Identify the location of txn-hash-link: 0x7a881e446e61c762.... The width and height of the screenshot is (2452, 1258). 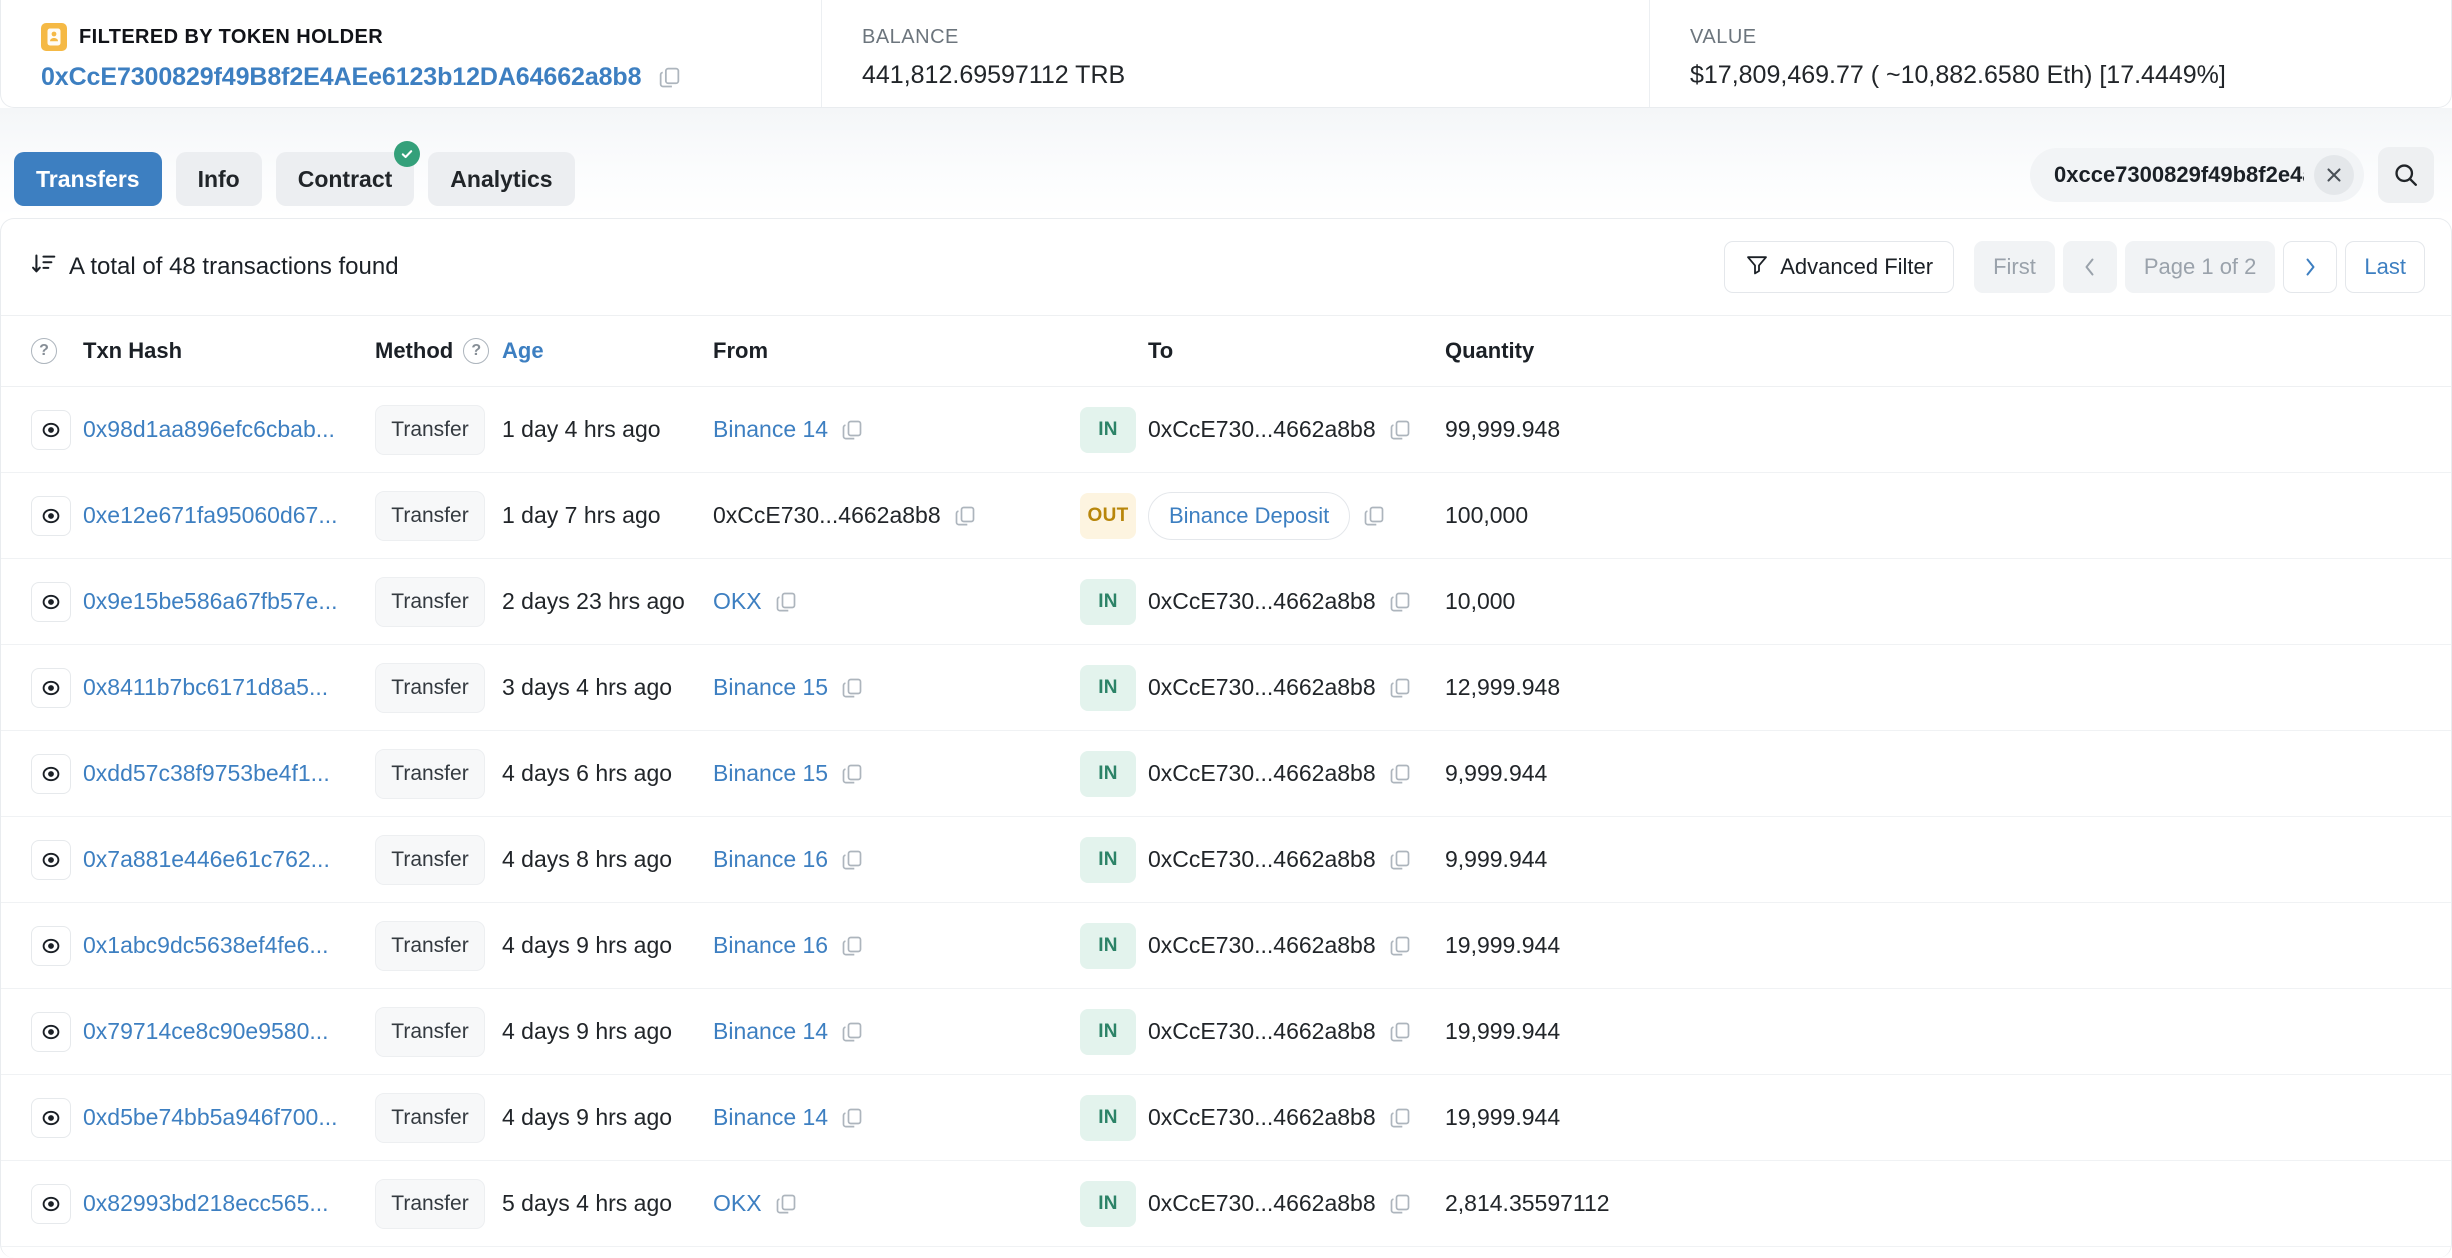
(206, 859).